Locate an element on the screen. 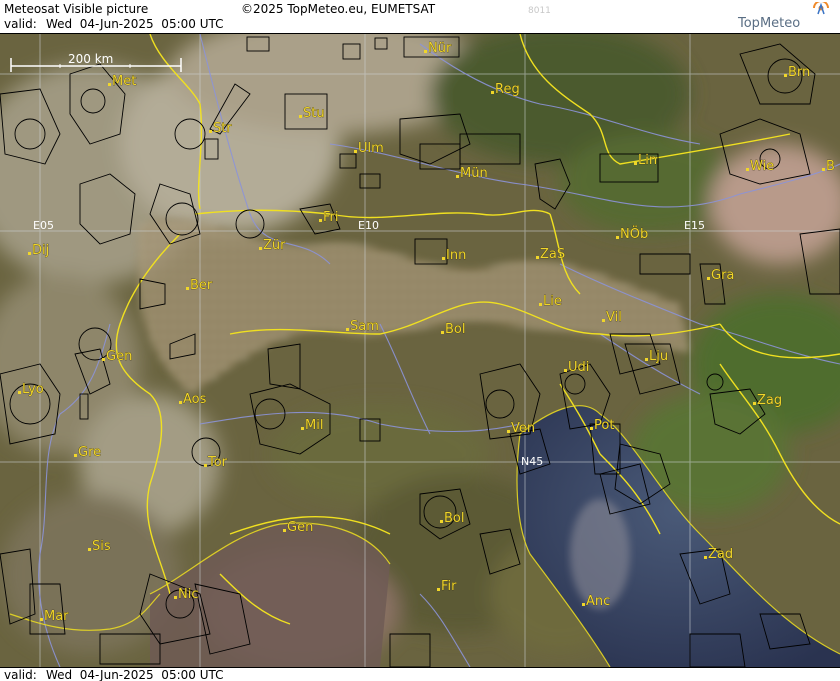  city-label: Lju is located at coordinates (658, 356).